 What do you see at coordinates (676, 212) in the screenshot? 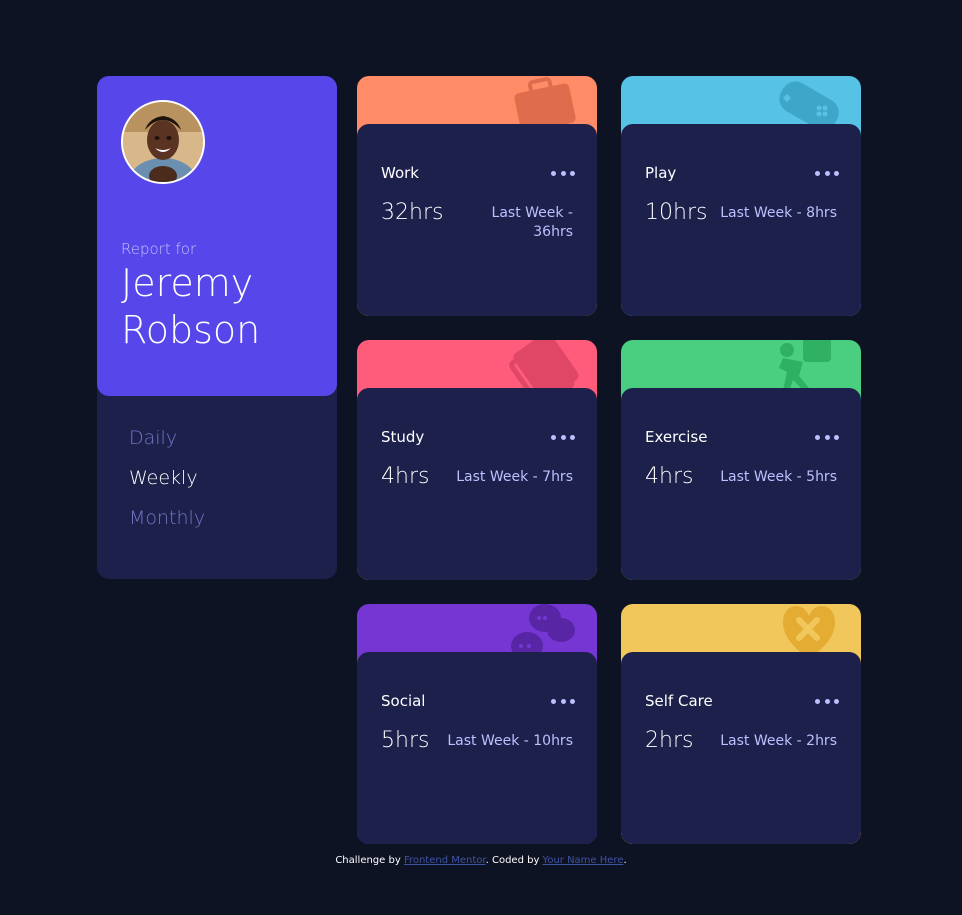
I see `card-play-current: 10hrs` at bounding box center [676, 212].